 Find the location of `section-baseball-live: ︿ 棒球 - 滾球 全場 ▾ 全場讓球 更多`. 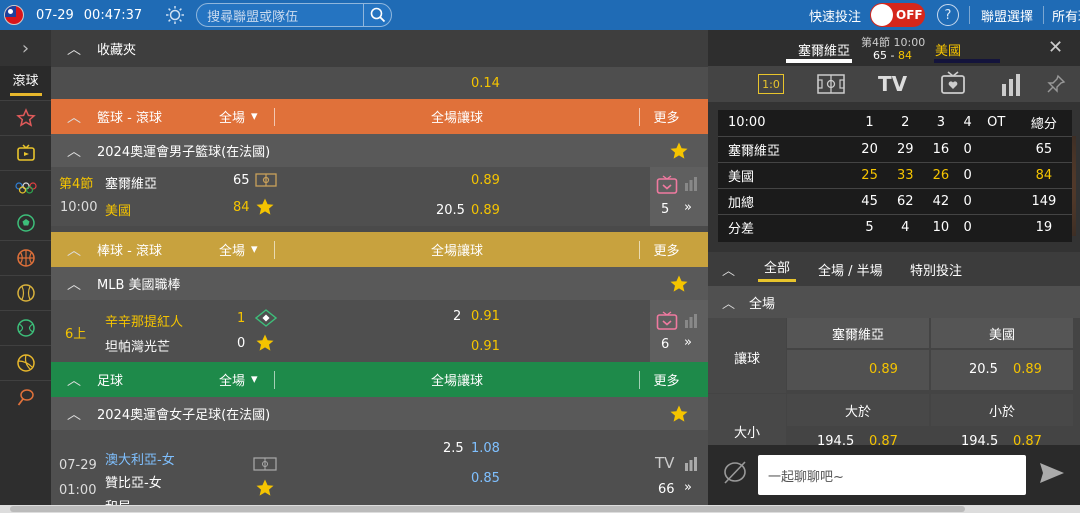

section-baseball-live: ︿ 棒球 - 滾球 全場 ▾ 全場讓球 更多 is located at coordinates (379, 249).